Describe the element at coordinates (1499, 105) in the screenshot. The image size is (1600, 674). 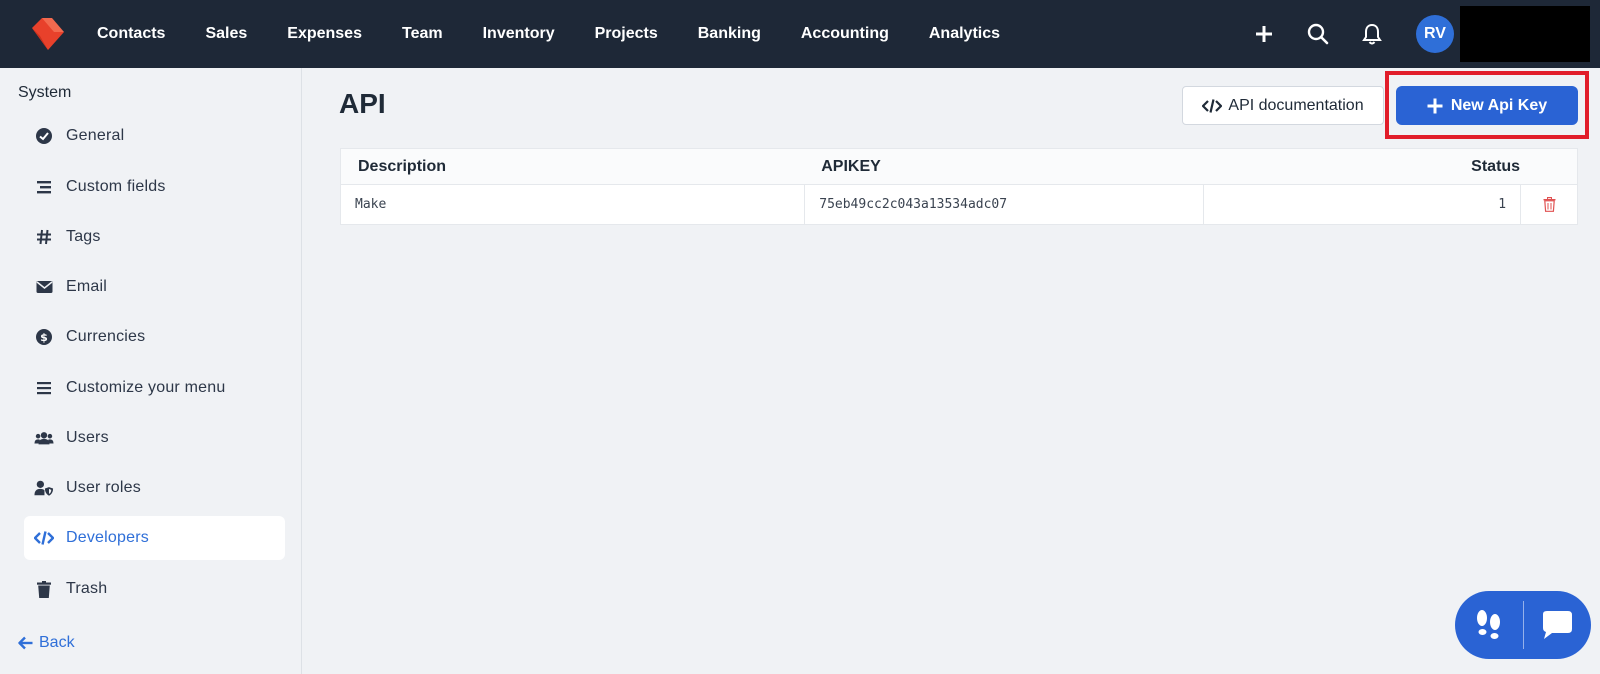
I see `new-api-key-label: New Api Key` at that location.